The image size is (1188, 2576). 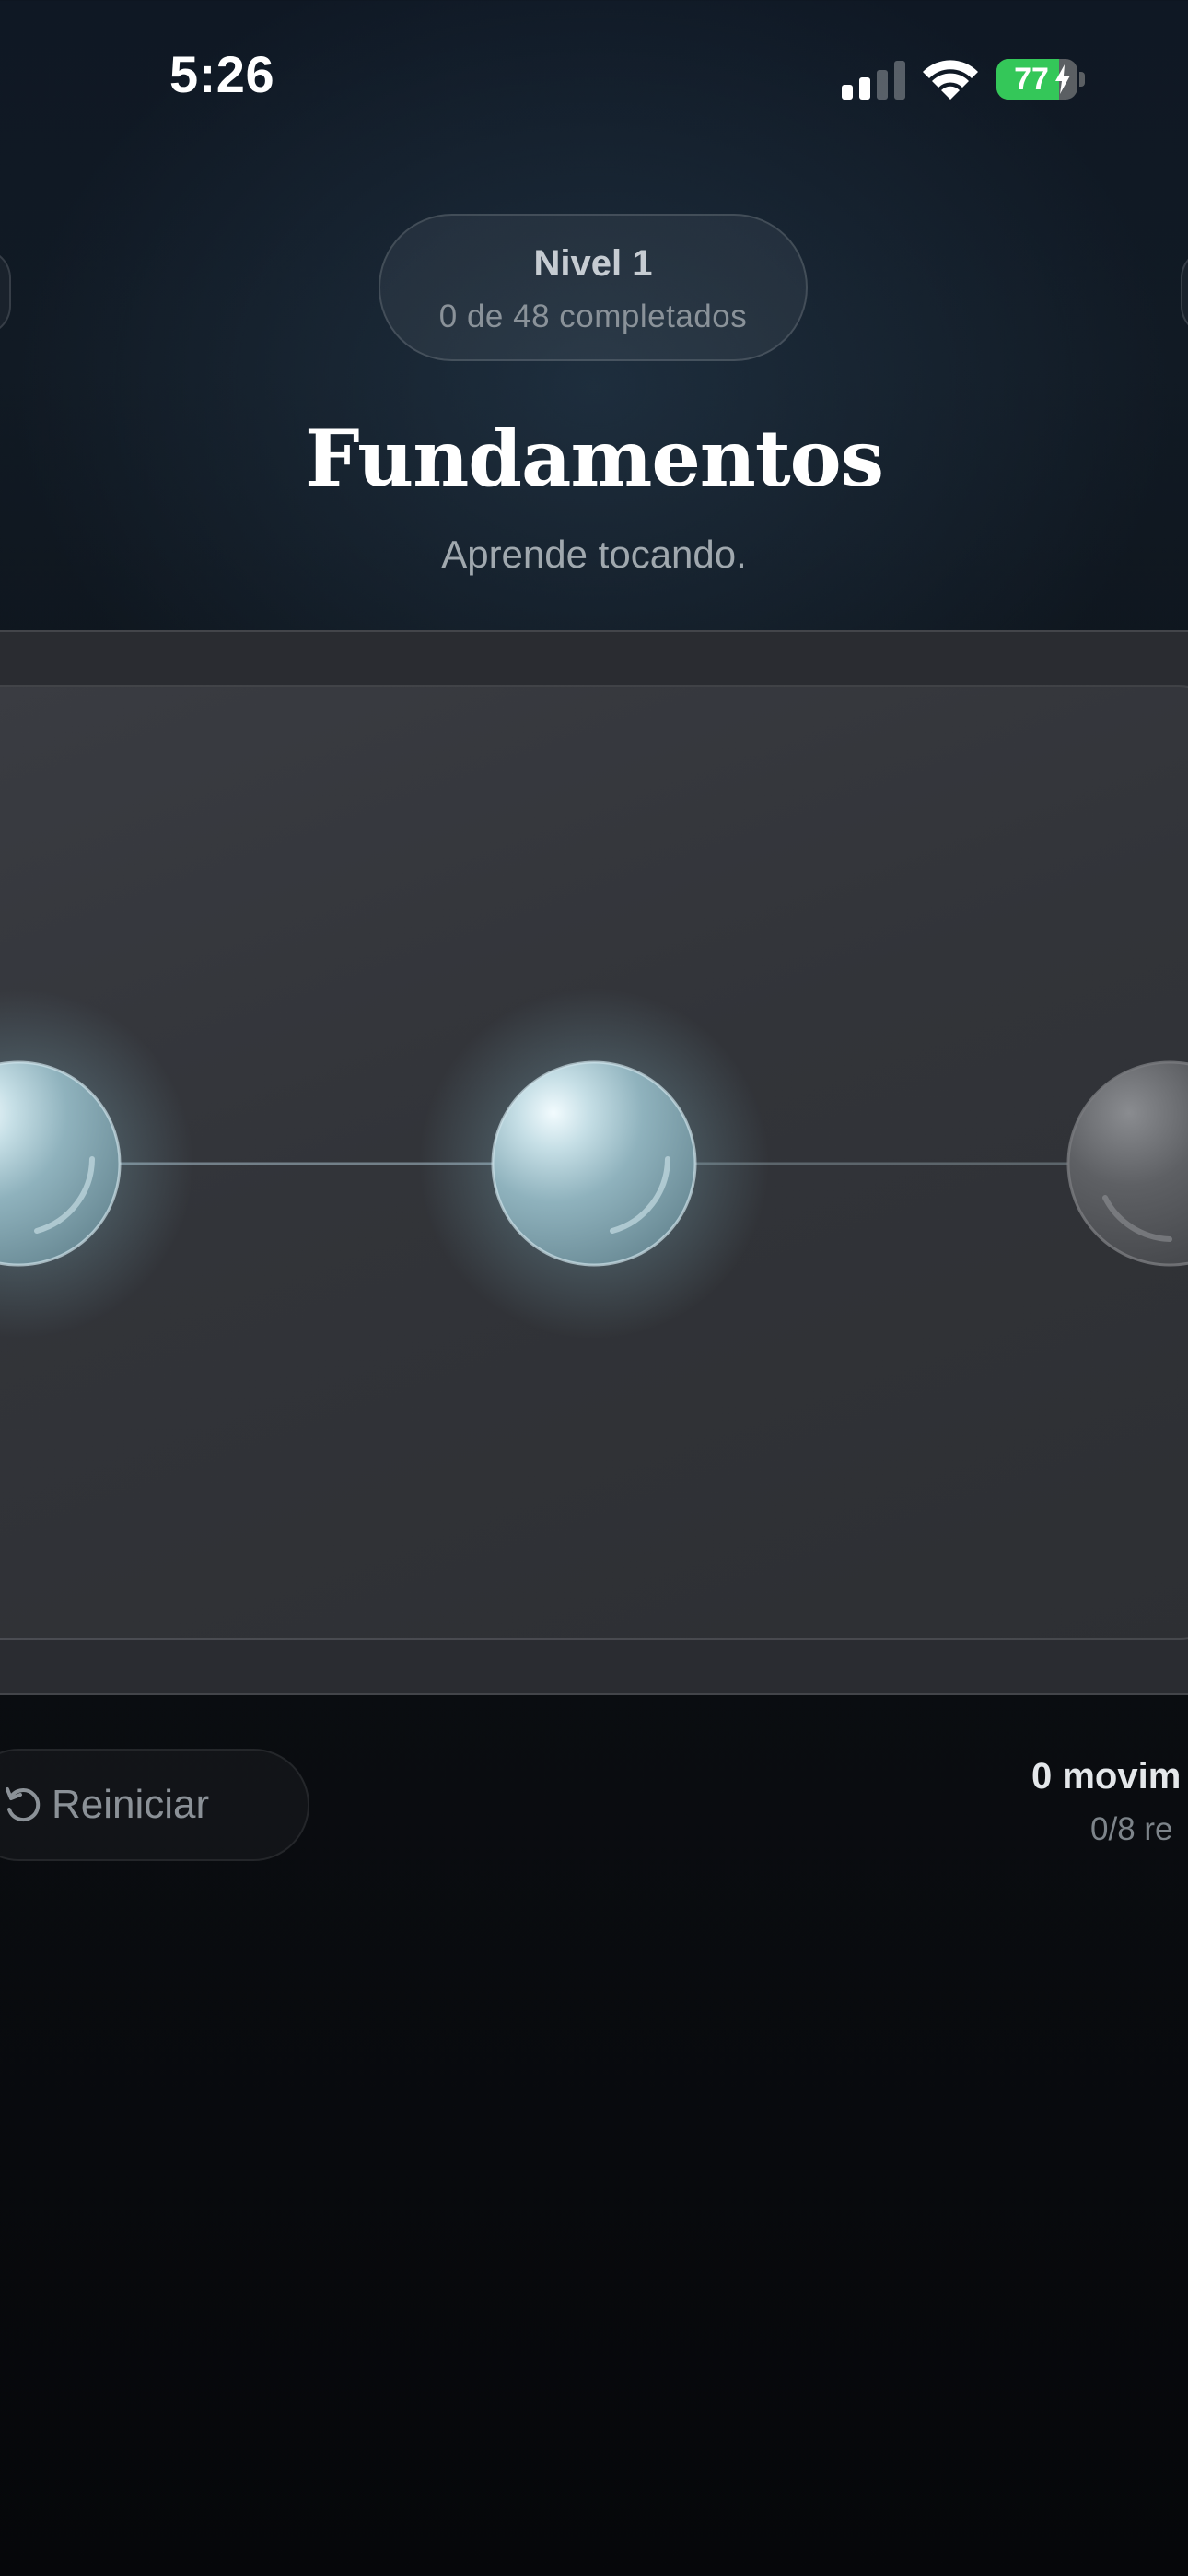 I want to click on rotate-left-icon, so click(x=23, y=1804).